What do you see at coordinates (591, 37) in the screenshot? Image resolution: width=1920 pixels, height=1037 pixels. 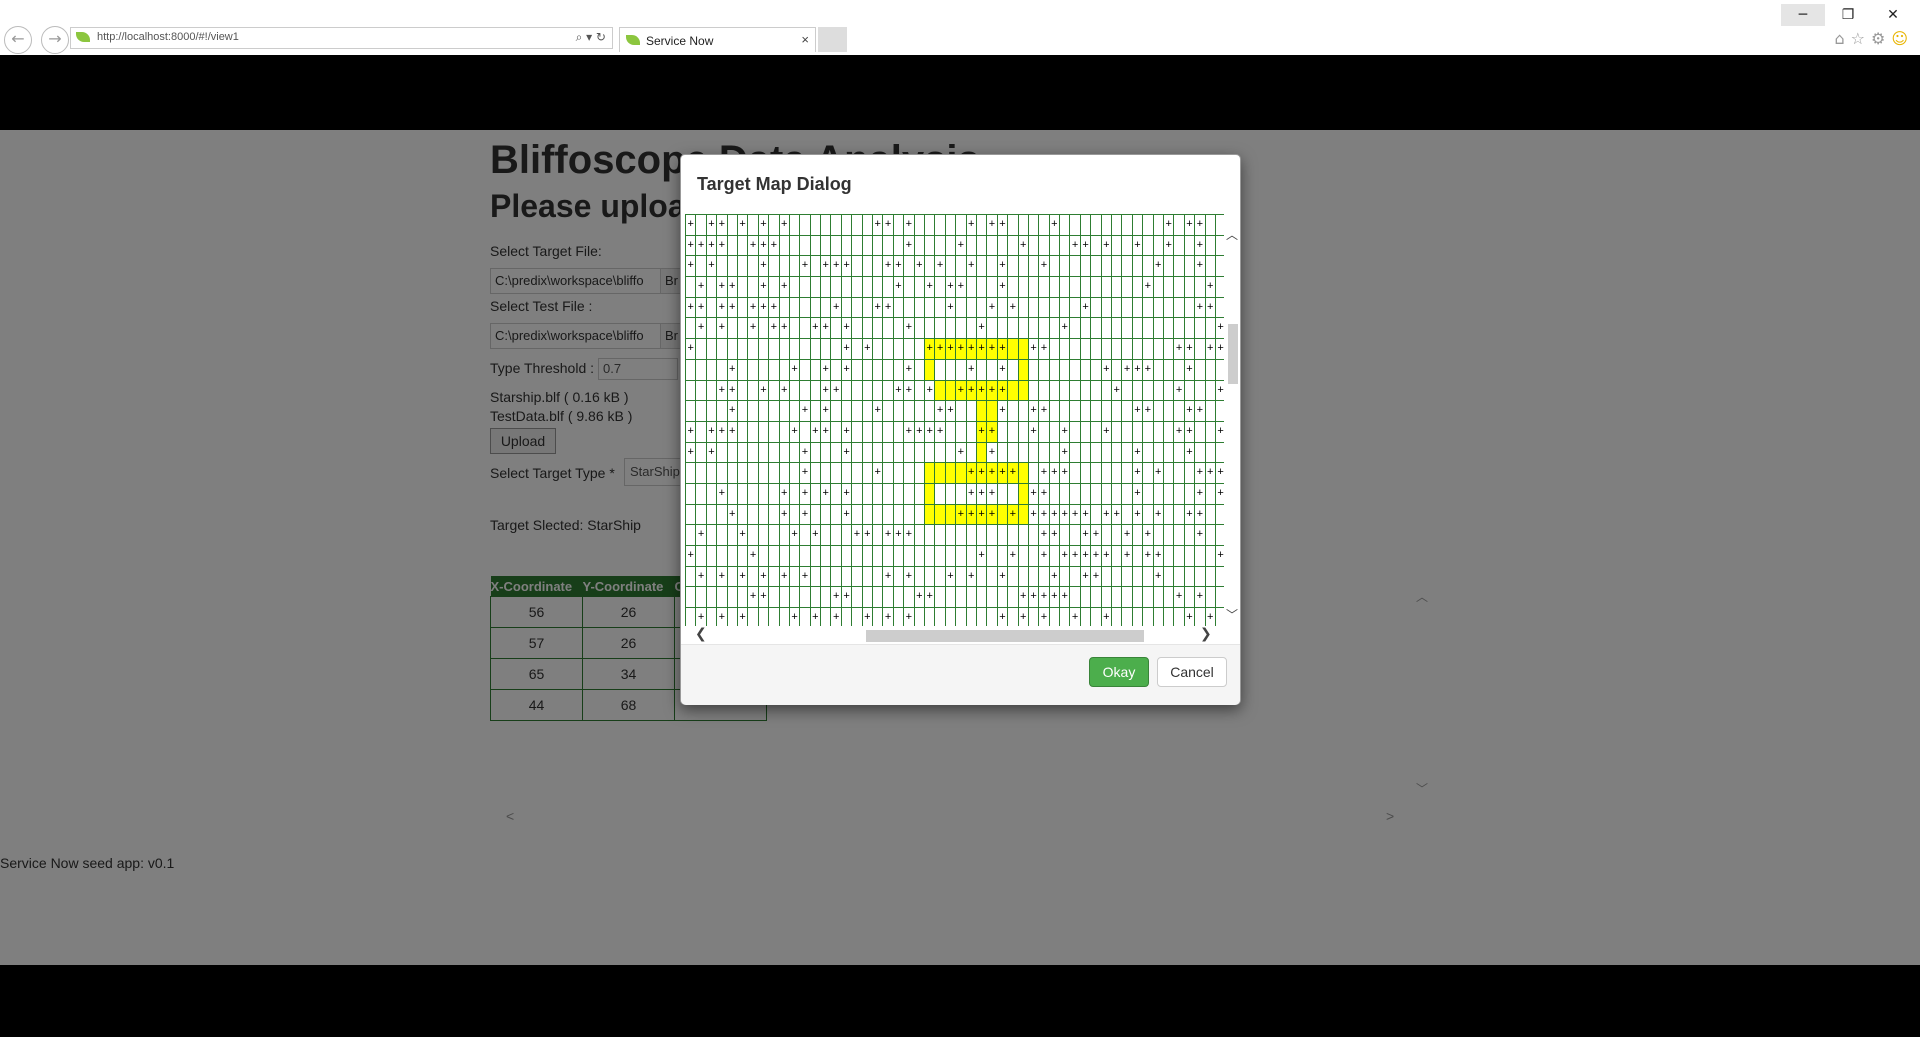 I see `search-refresh-icons: ⌕ ▾ ↻` at bounding box center [591, 37].